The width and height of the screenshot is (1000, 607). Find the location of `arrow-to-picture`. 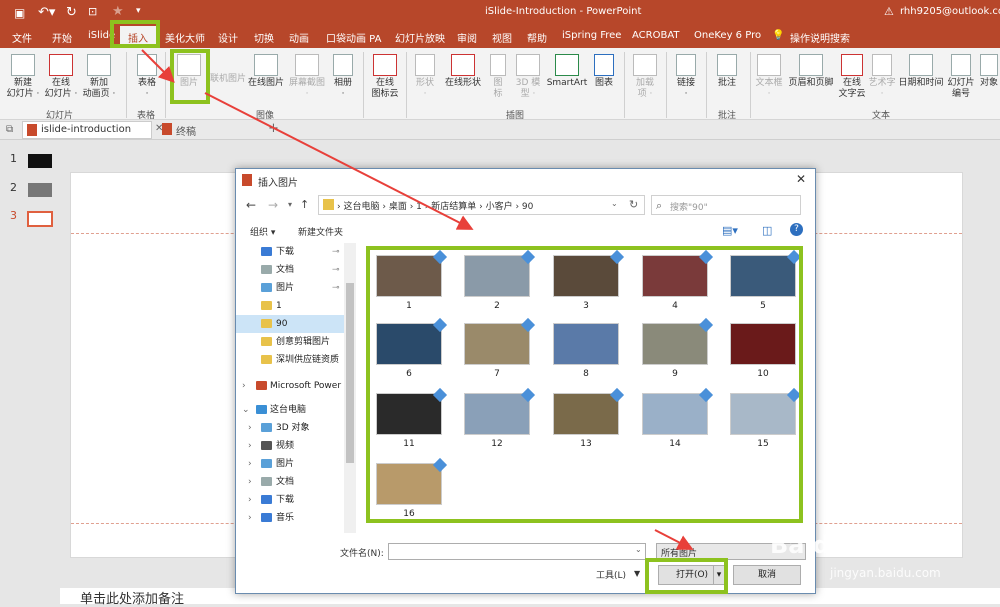

arrow-to-picture is located at coordinates (158, 66).